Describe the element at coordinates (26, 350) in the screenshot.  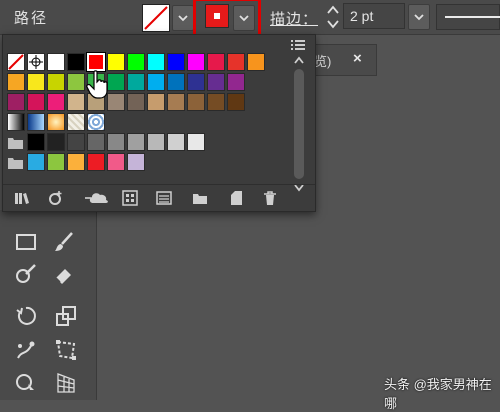
I see `puppet-warp-tool` at that location.